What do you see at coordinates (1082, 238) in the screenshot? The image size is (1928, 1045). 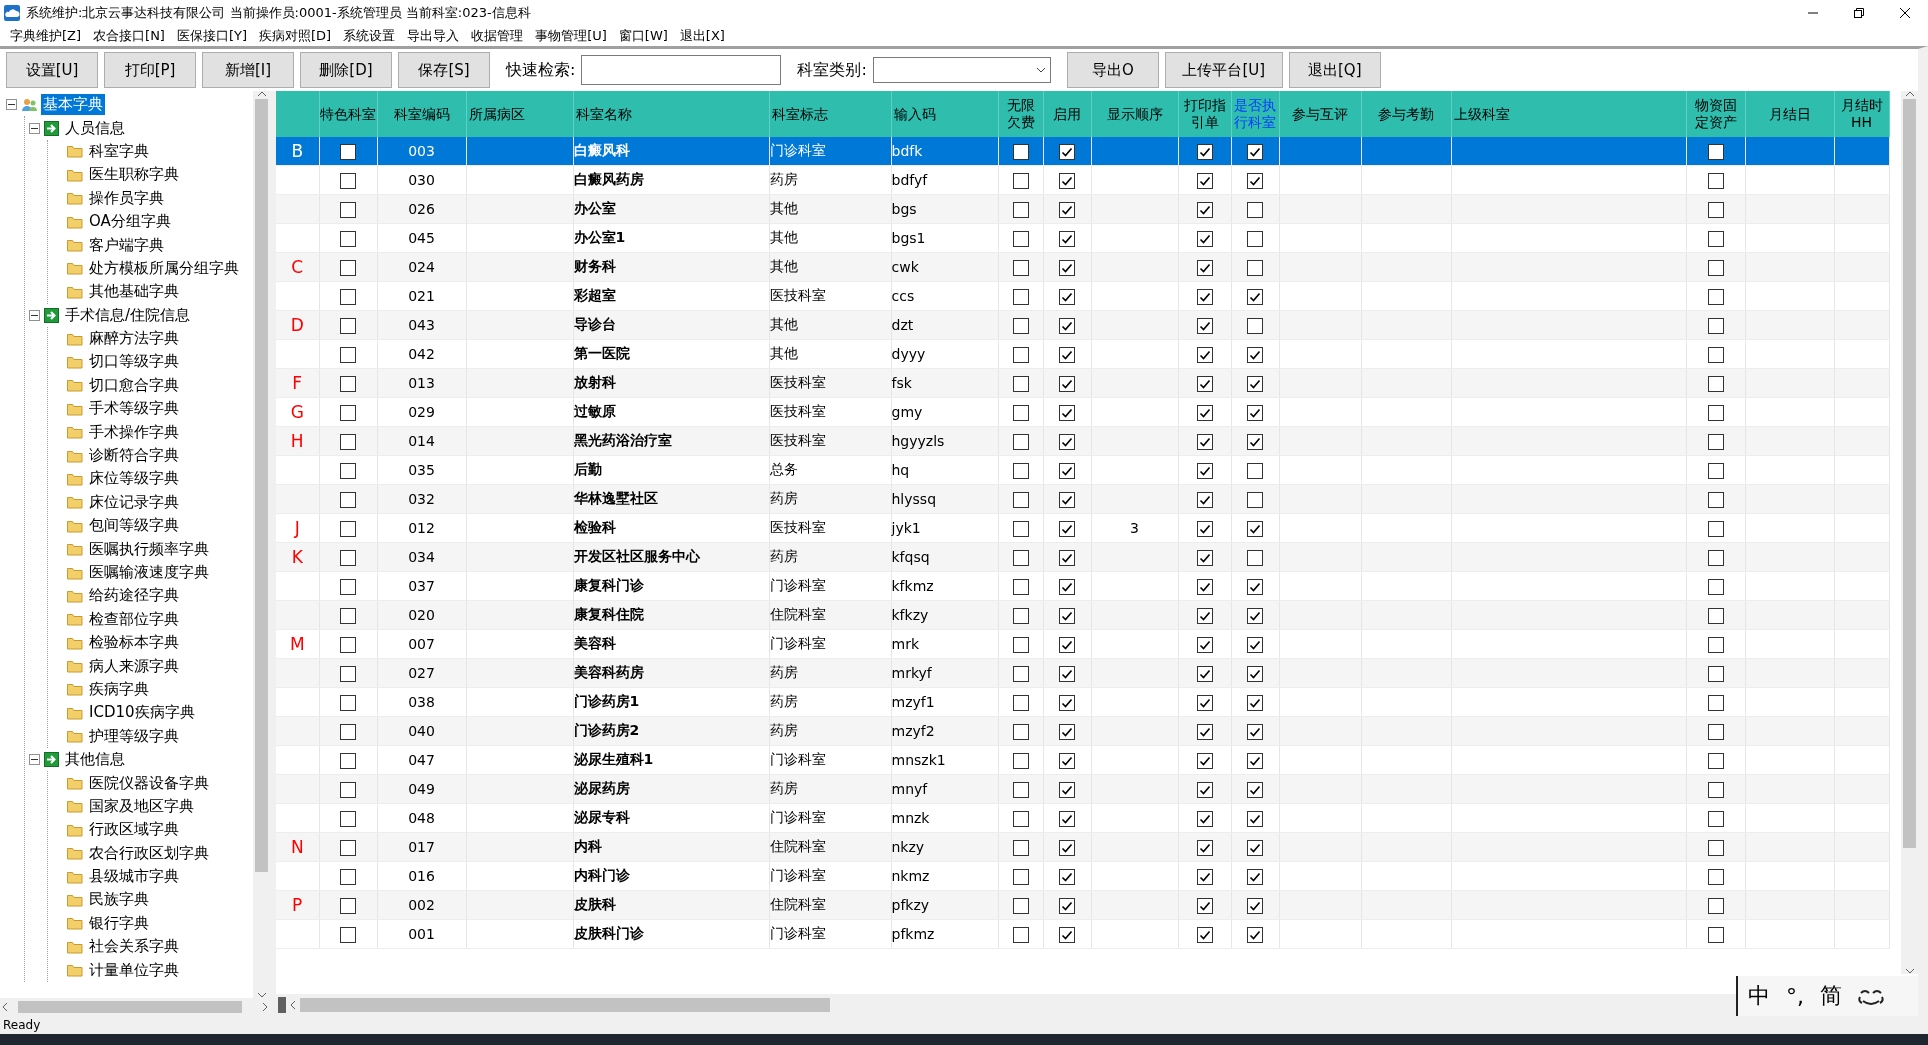 I see `table-row: 045 办公室1 其他 bgs1` at bounding box center [1082, 238].